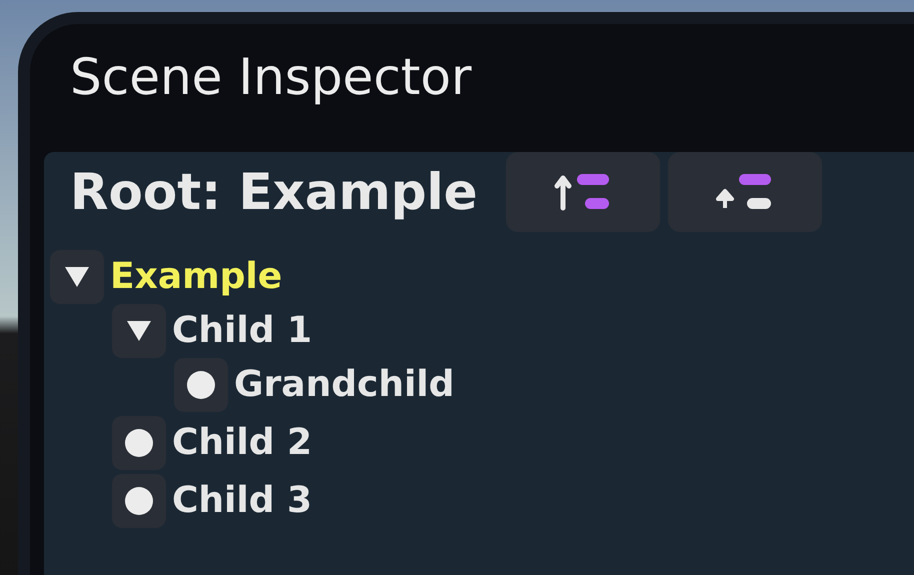 Image resolution: width=914 pixels, height=575 pixels. I want to click on tree-item-label: Child 1, so click(242, 331).